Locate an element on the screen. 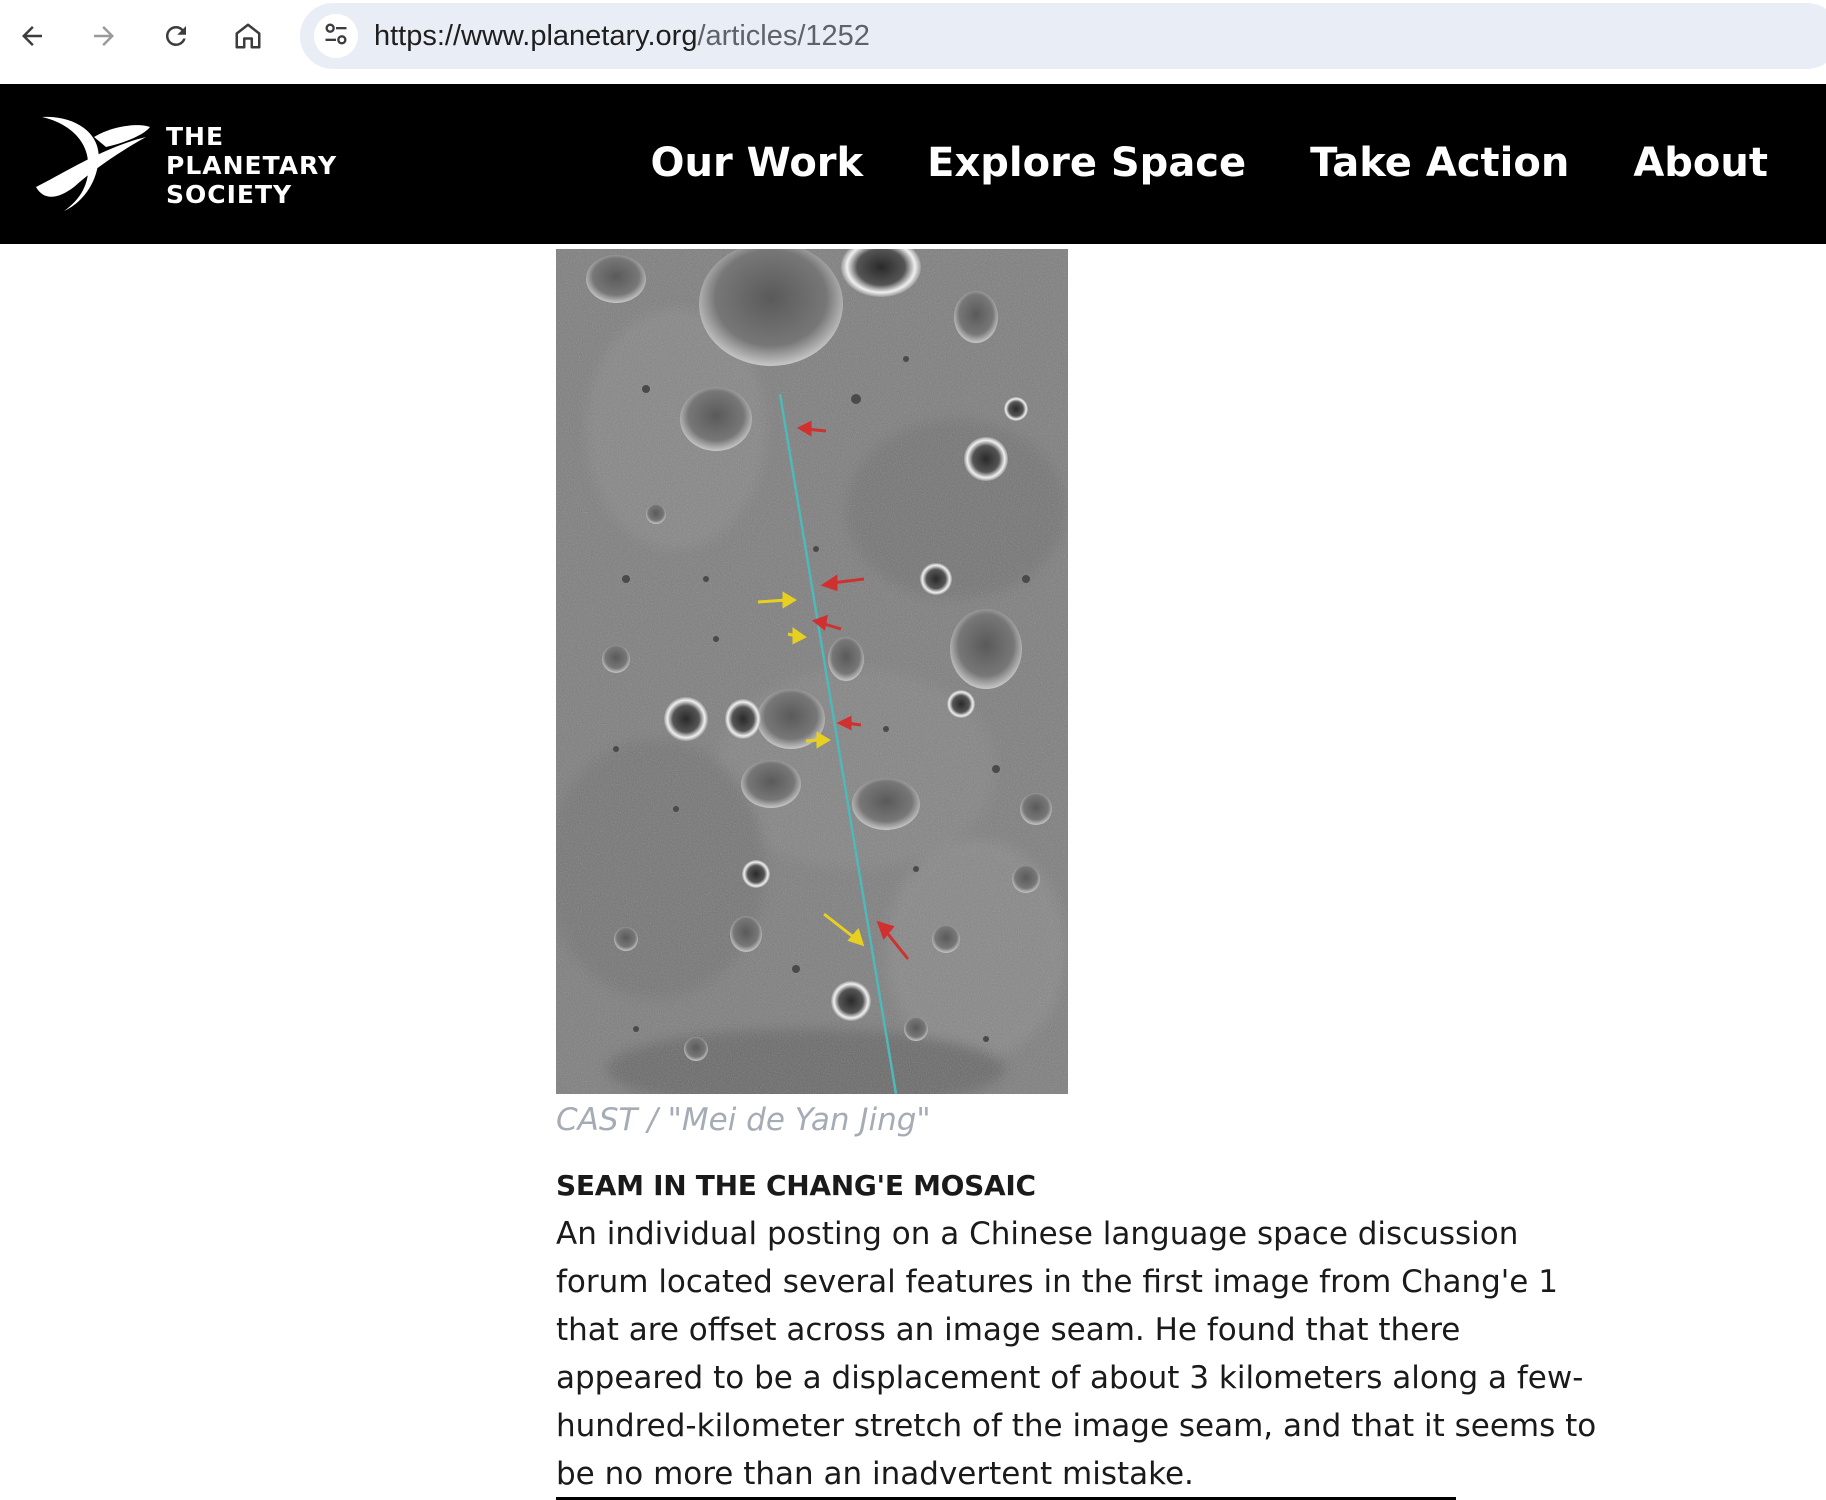  forward-button is located at coordinates (104, 36).